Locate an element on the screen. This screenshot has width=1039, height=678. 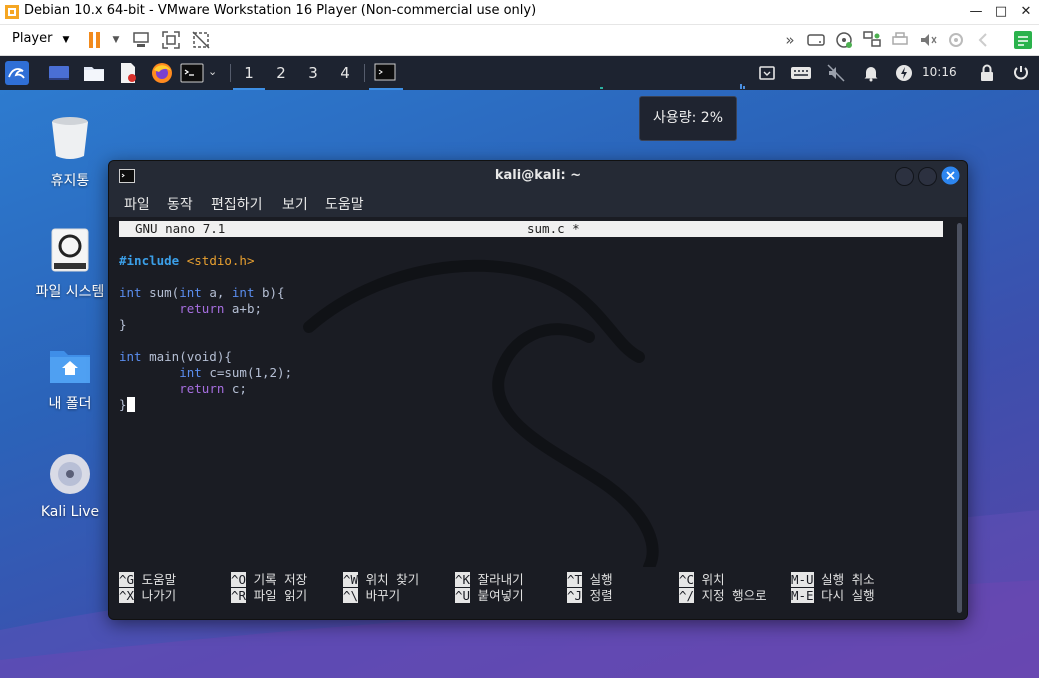
pause-icon is located at coordinates (95, 40).